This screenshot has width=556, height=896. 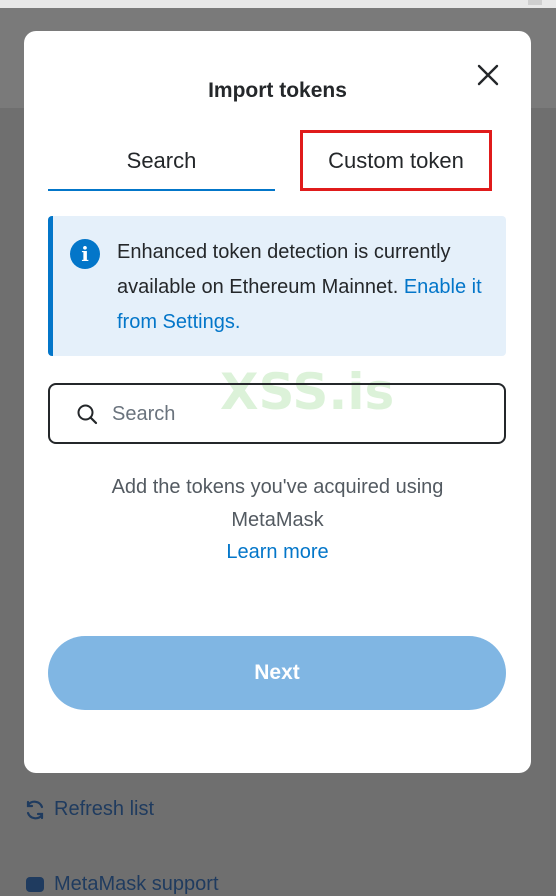 What do you see at coordinates (277, 90) in the screenshot?
I see `modal-title: Import tokens` at bounding box center [277, 90].